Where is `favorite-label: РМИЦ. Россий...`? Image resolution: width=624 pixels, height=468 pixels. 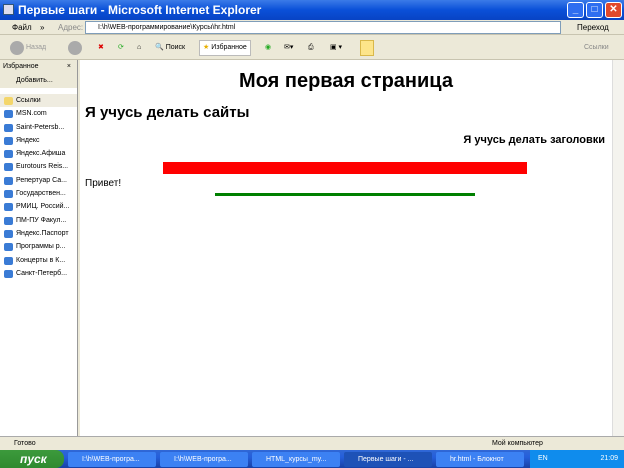 favorite-label: РМИЦ. Россий... is located at coordinates (43, 207).